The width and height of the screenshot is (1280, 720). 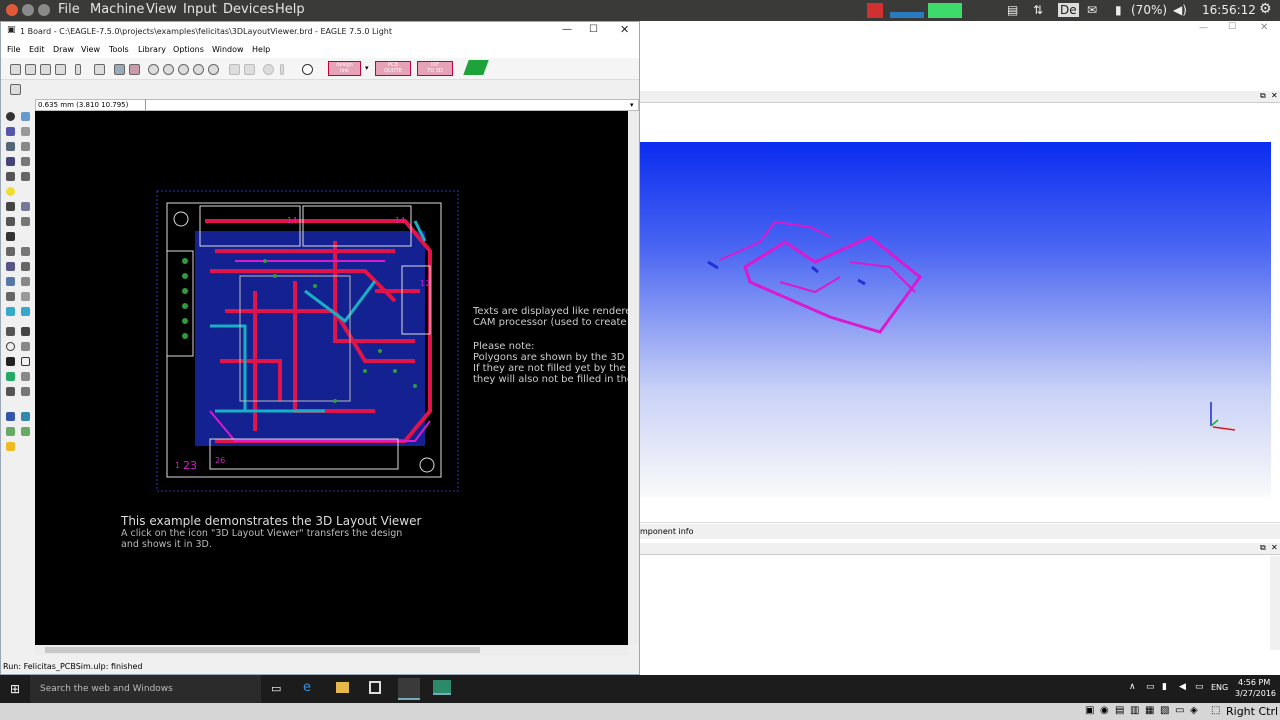 What do you see at coordinates (15, 89) in the screenshot?
I see `grid-icon` at bounding box center [15, 89].